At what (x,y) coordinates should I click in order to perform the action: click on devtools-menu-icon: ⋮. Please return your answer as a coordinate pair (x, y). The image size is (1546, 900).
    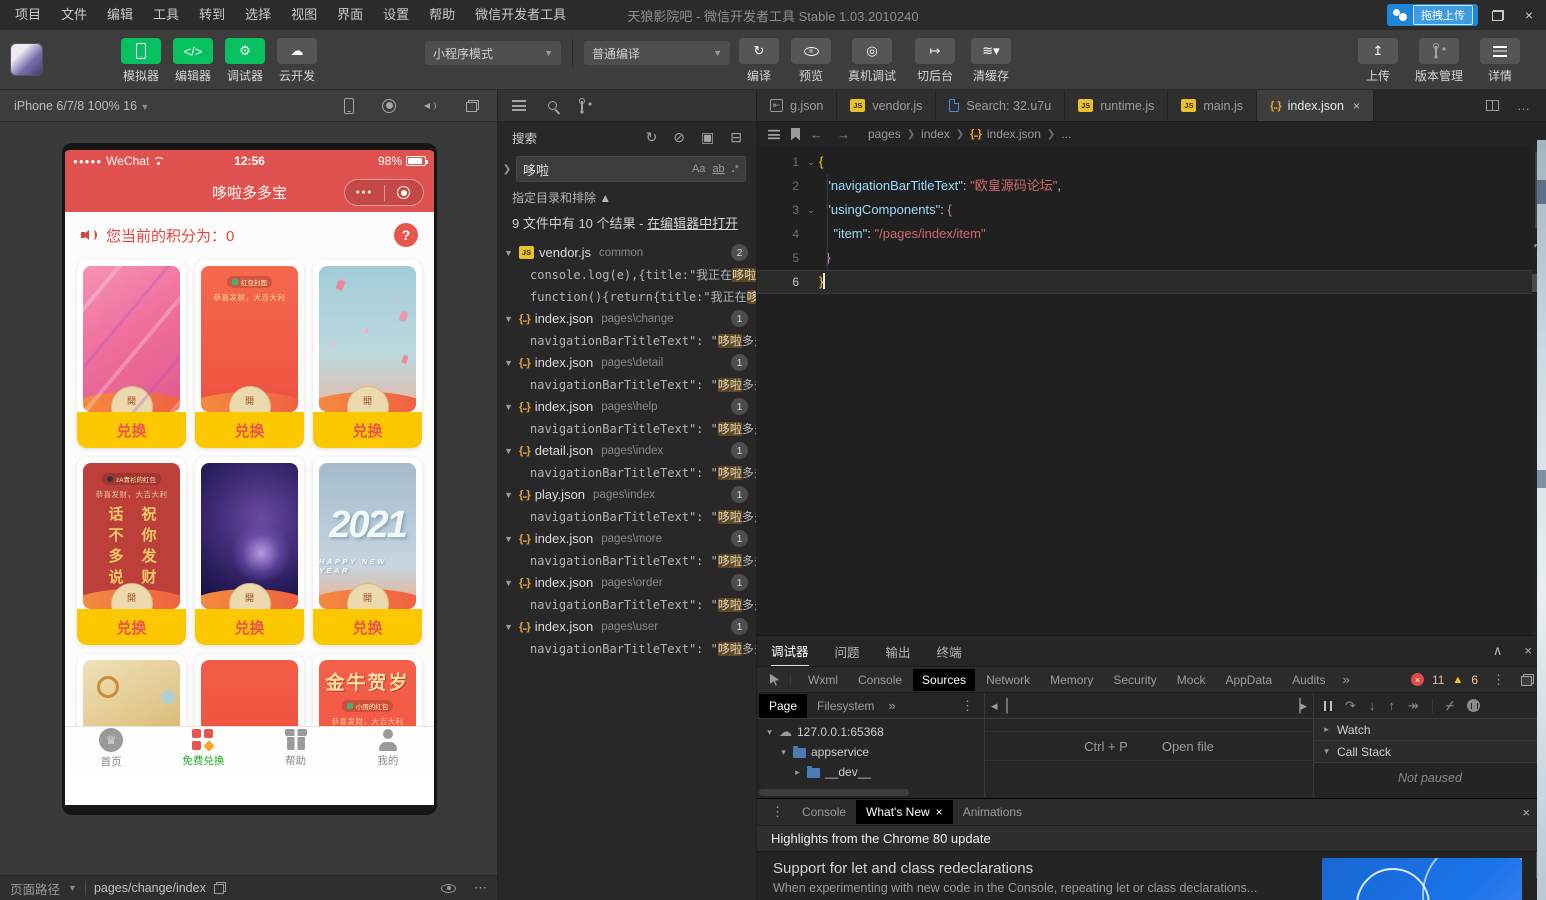
    Looking at the image, I should click on (1498, 680).